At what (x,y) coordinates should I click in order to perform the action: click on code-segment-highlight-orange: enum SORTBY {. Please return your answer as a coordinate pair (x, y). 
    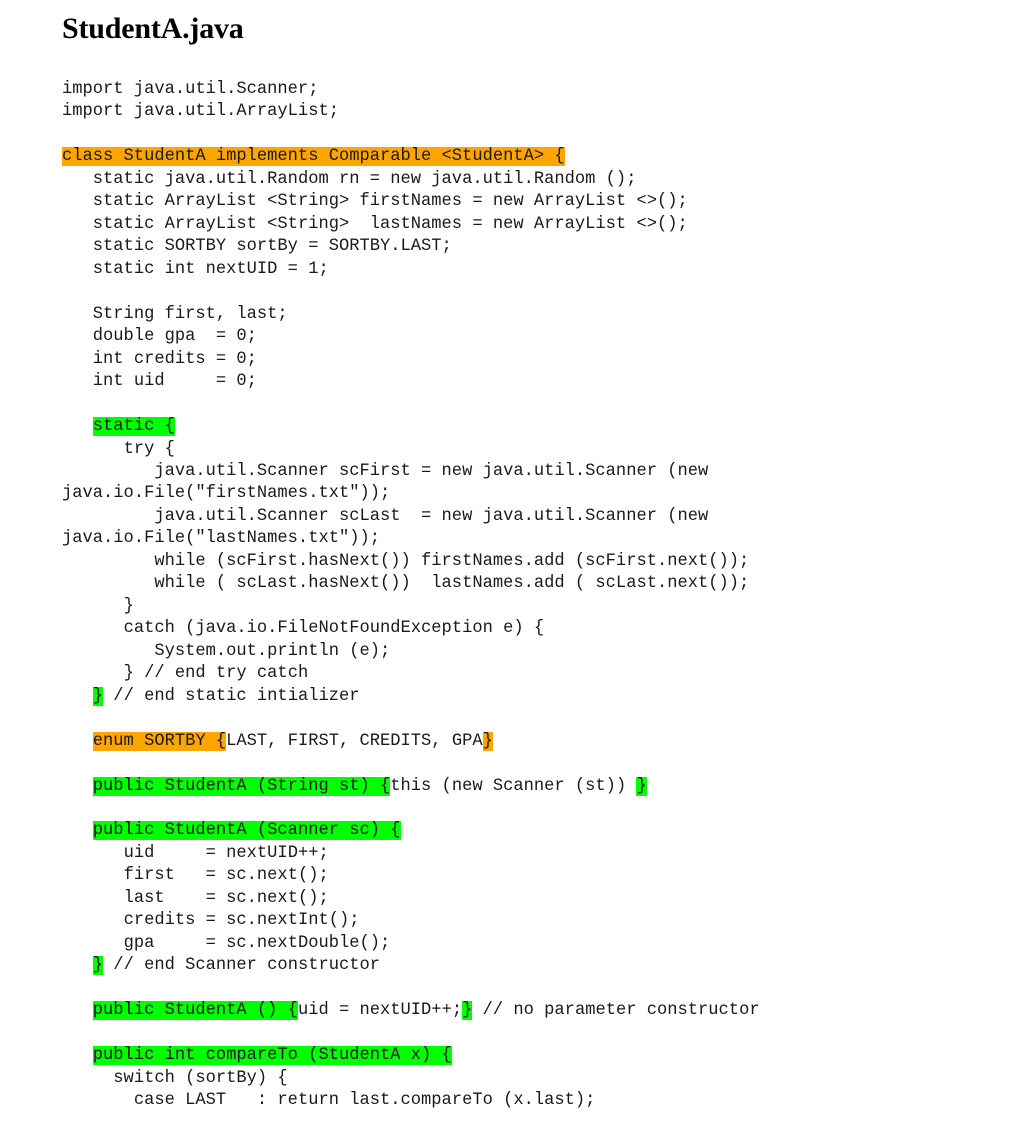
    Looking at the image, I should click on (159, 741).